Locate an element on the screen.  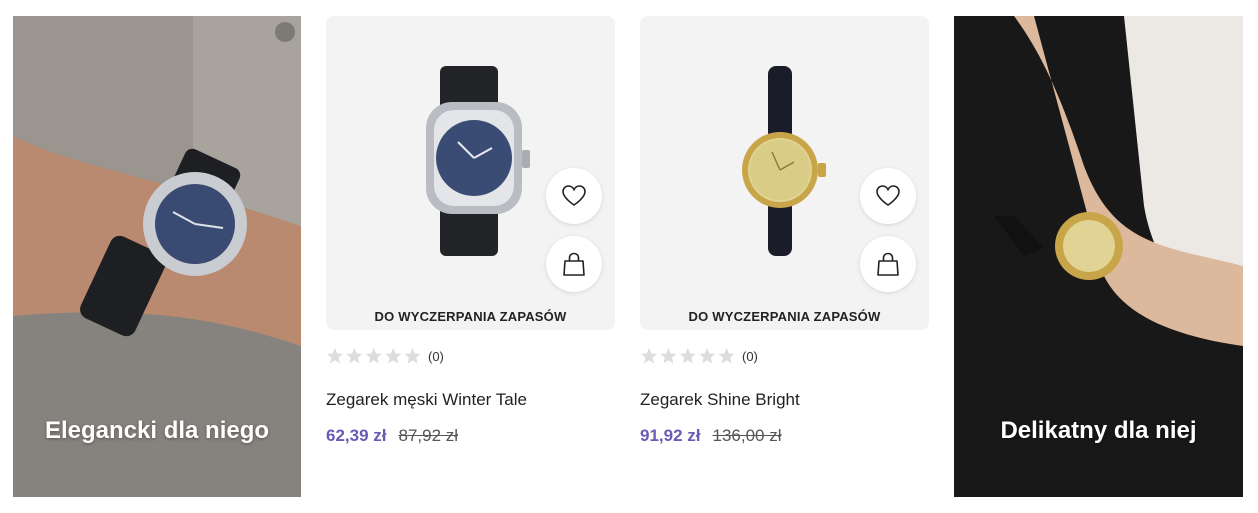
promo-title-women: Delikatny dla niej is located at coordinates (1098, 430).